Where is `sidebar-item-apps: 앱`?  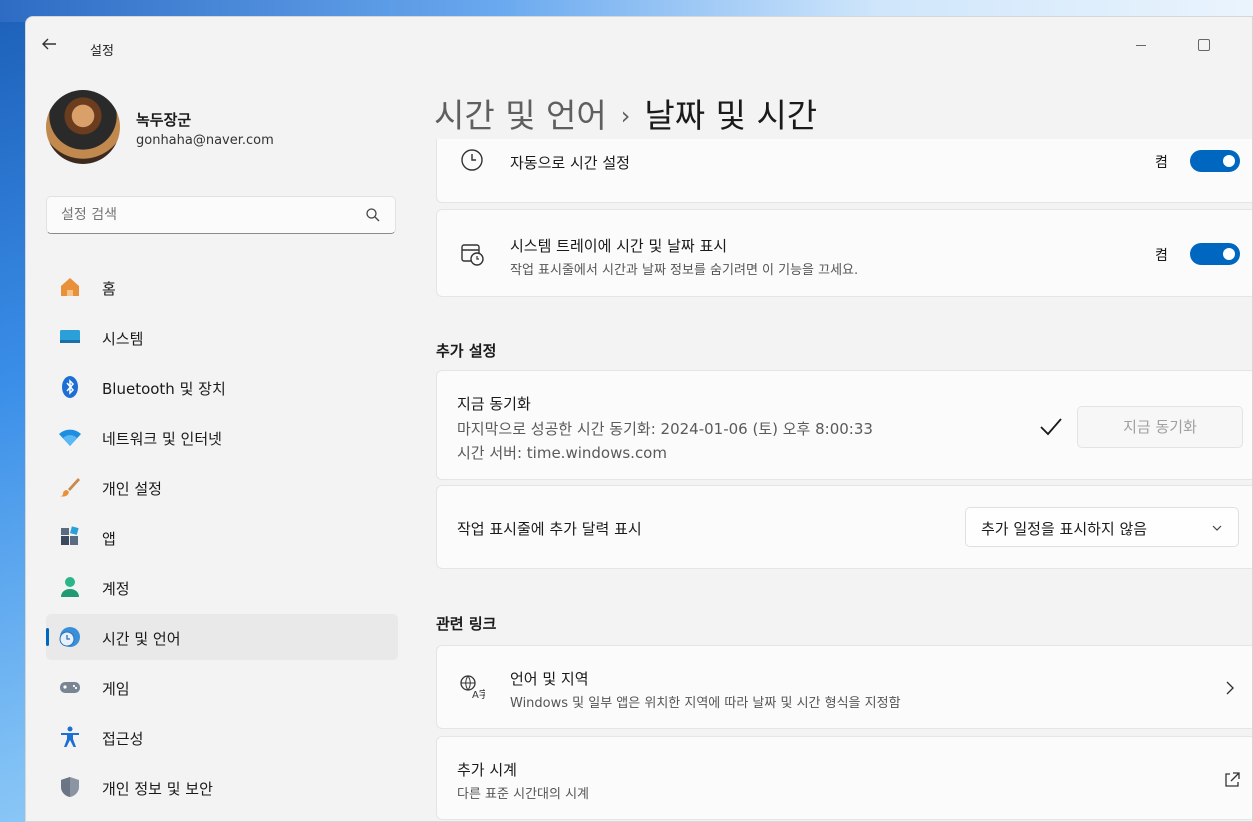
sidebar-item-apps: 앱 is located at coordinates (222, 537).